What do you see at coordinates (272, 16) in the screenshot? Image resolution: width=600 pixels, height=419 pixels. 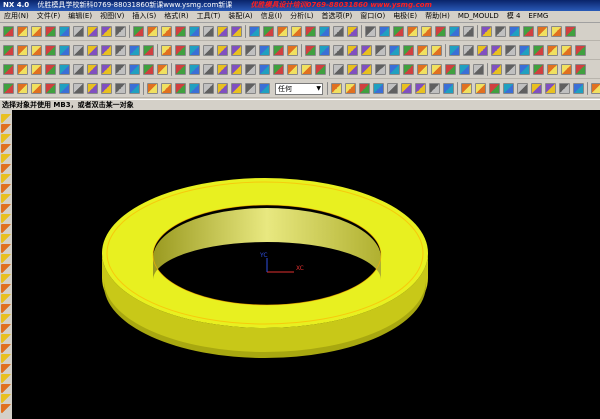 I see `menu-item-8: 信息(I)` at bounding box center [272, 16].